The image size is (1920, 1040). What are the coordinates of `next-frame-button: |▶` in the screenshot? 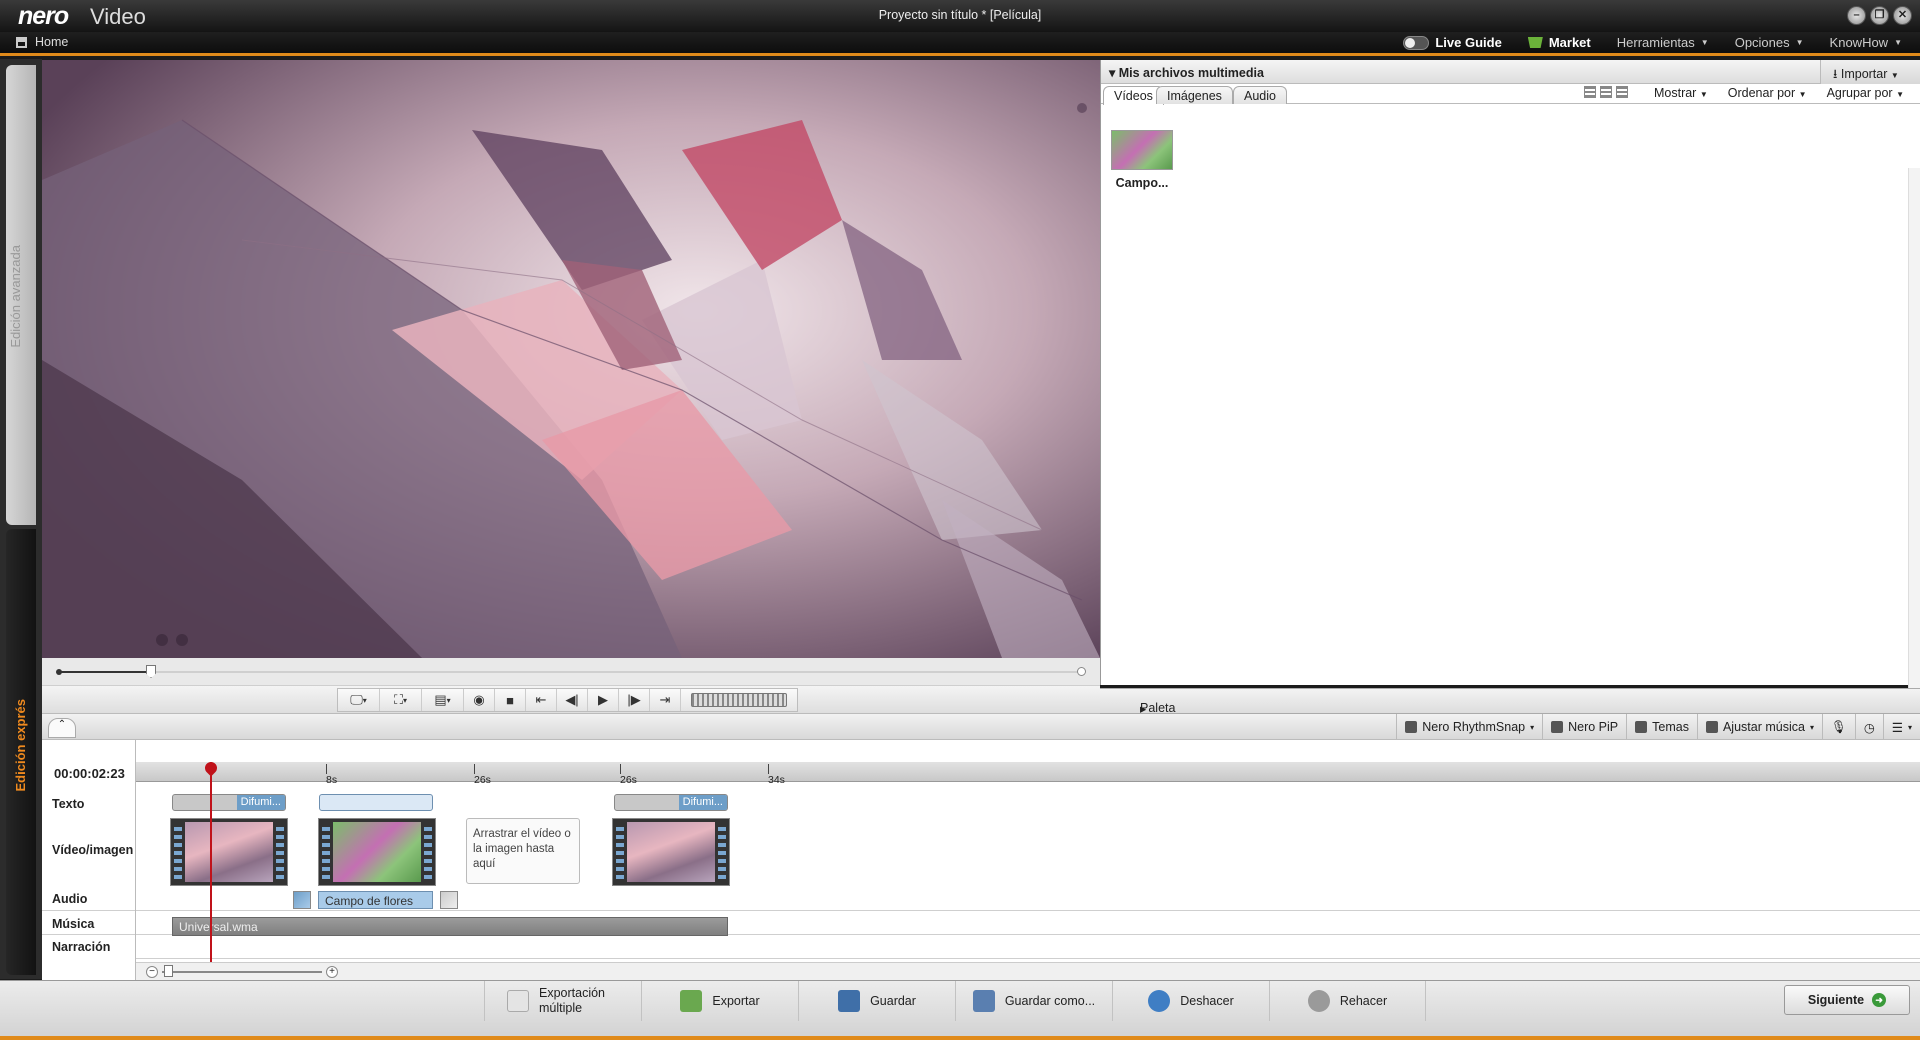 It's located at (634, 700).